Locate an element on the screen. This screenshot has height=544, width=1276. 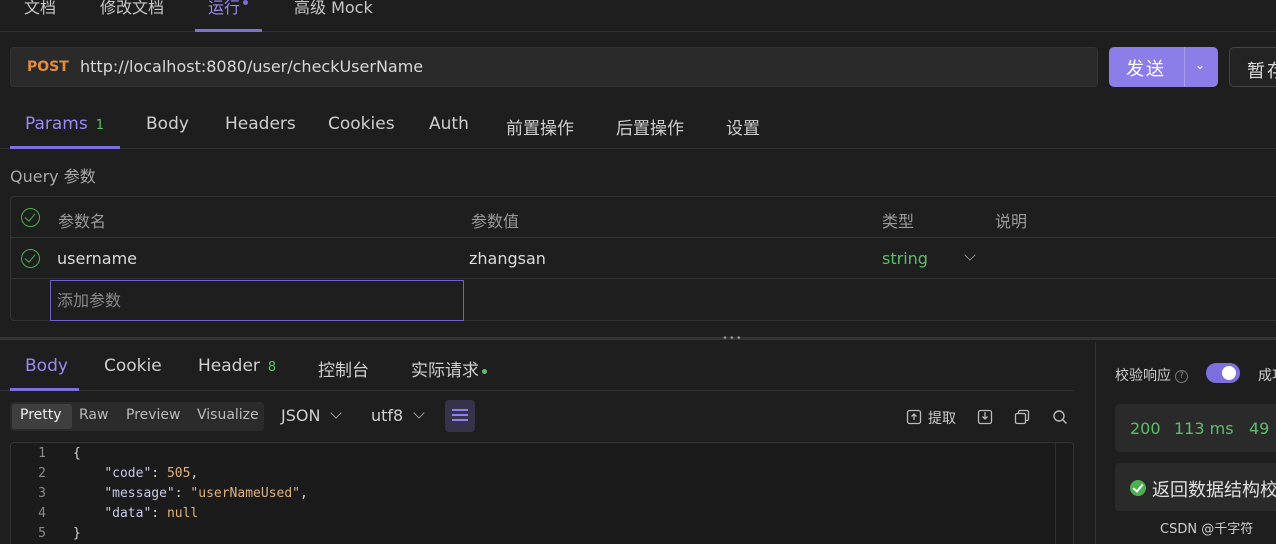
save-label: 暂存 is located at coordinates (1261, 71).